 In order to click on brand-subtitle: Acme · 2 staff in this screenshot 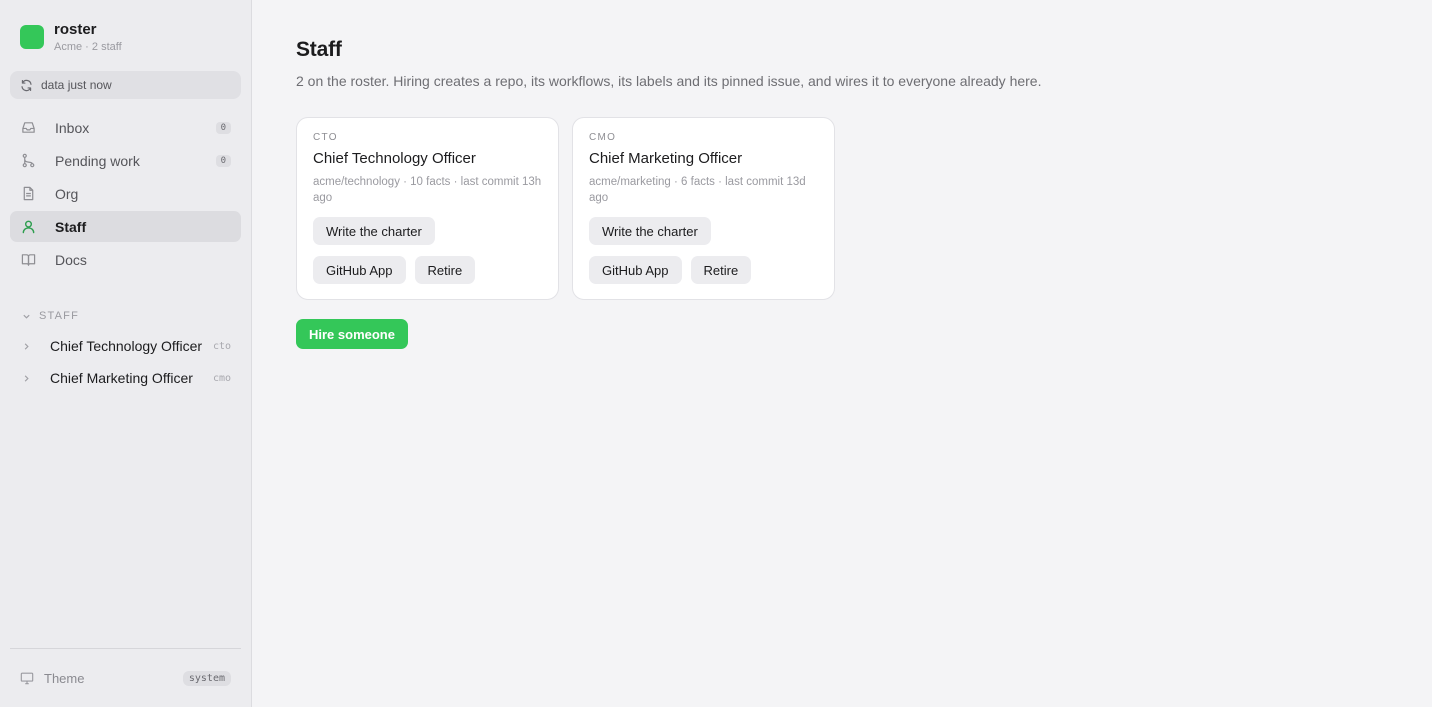, I will do `click(88, 47)`.